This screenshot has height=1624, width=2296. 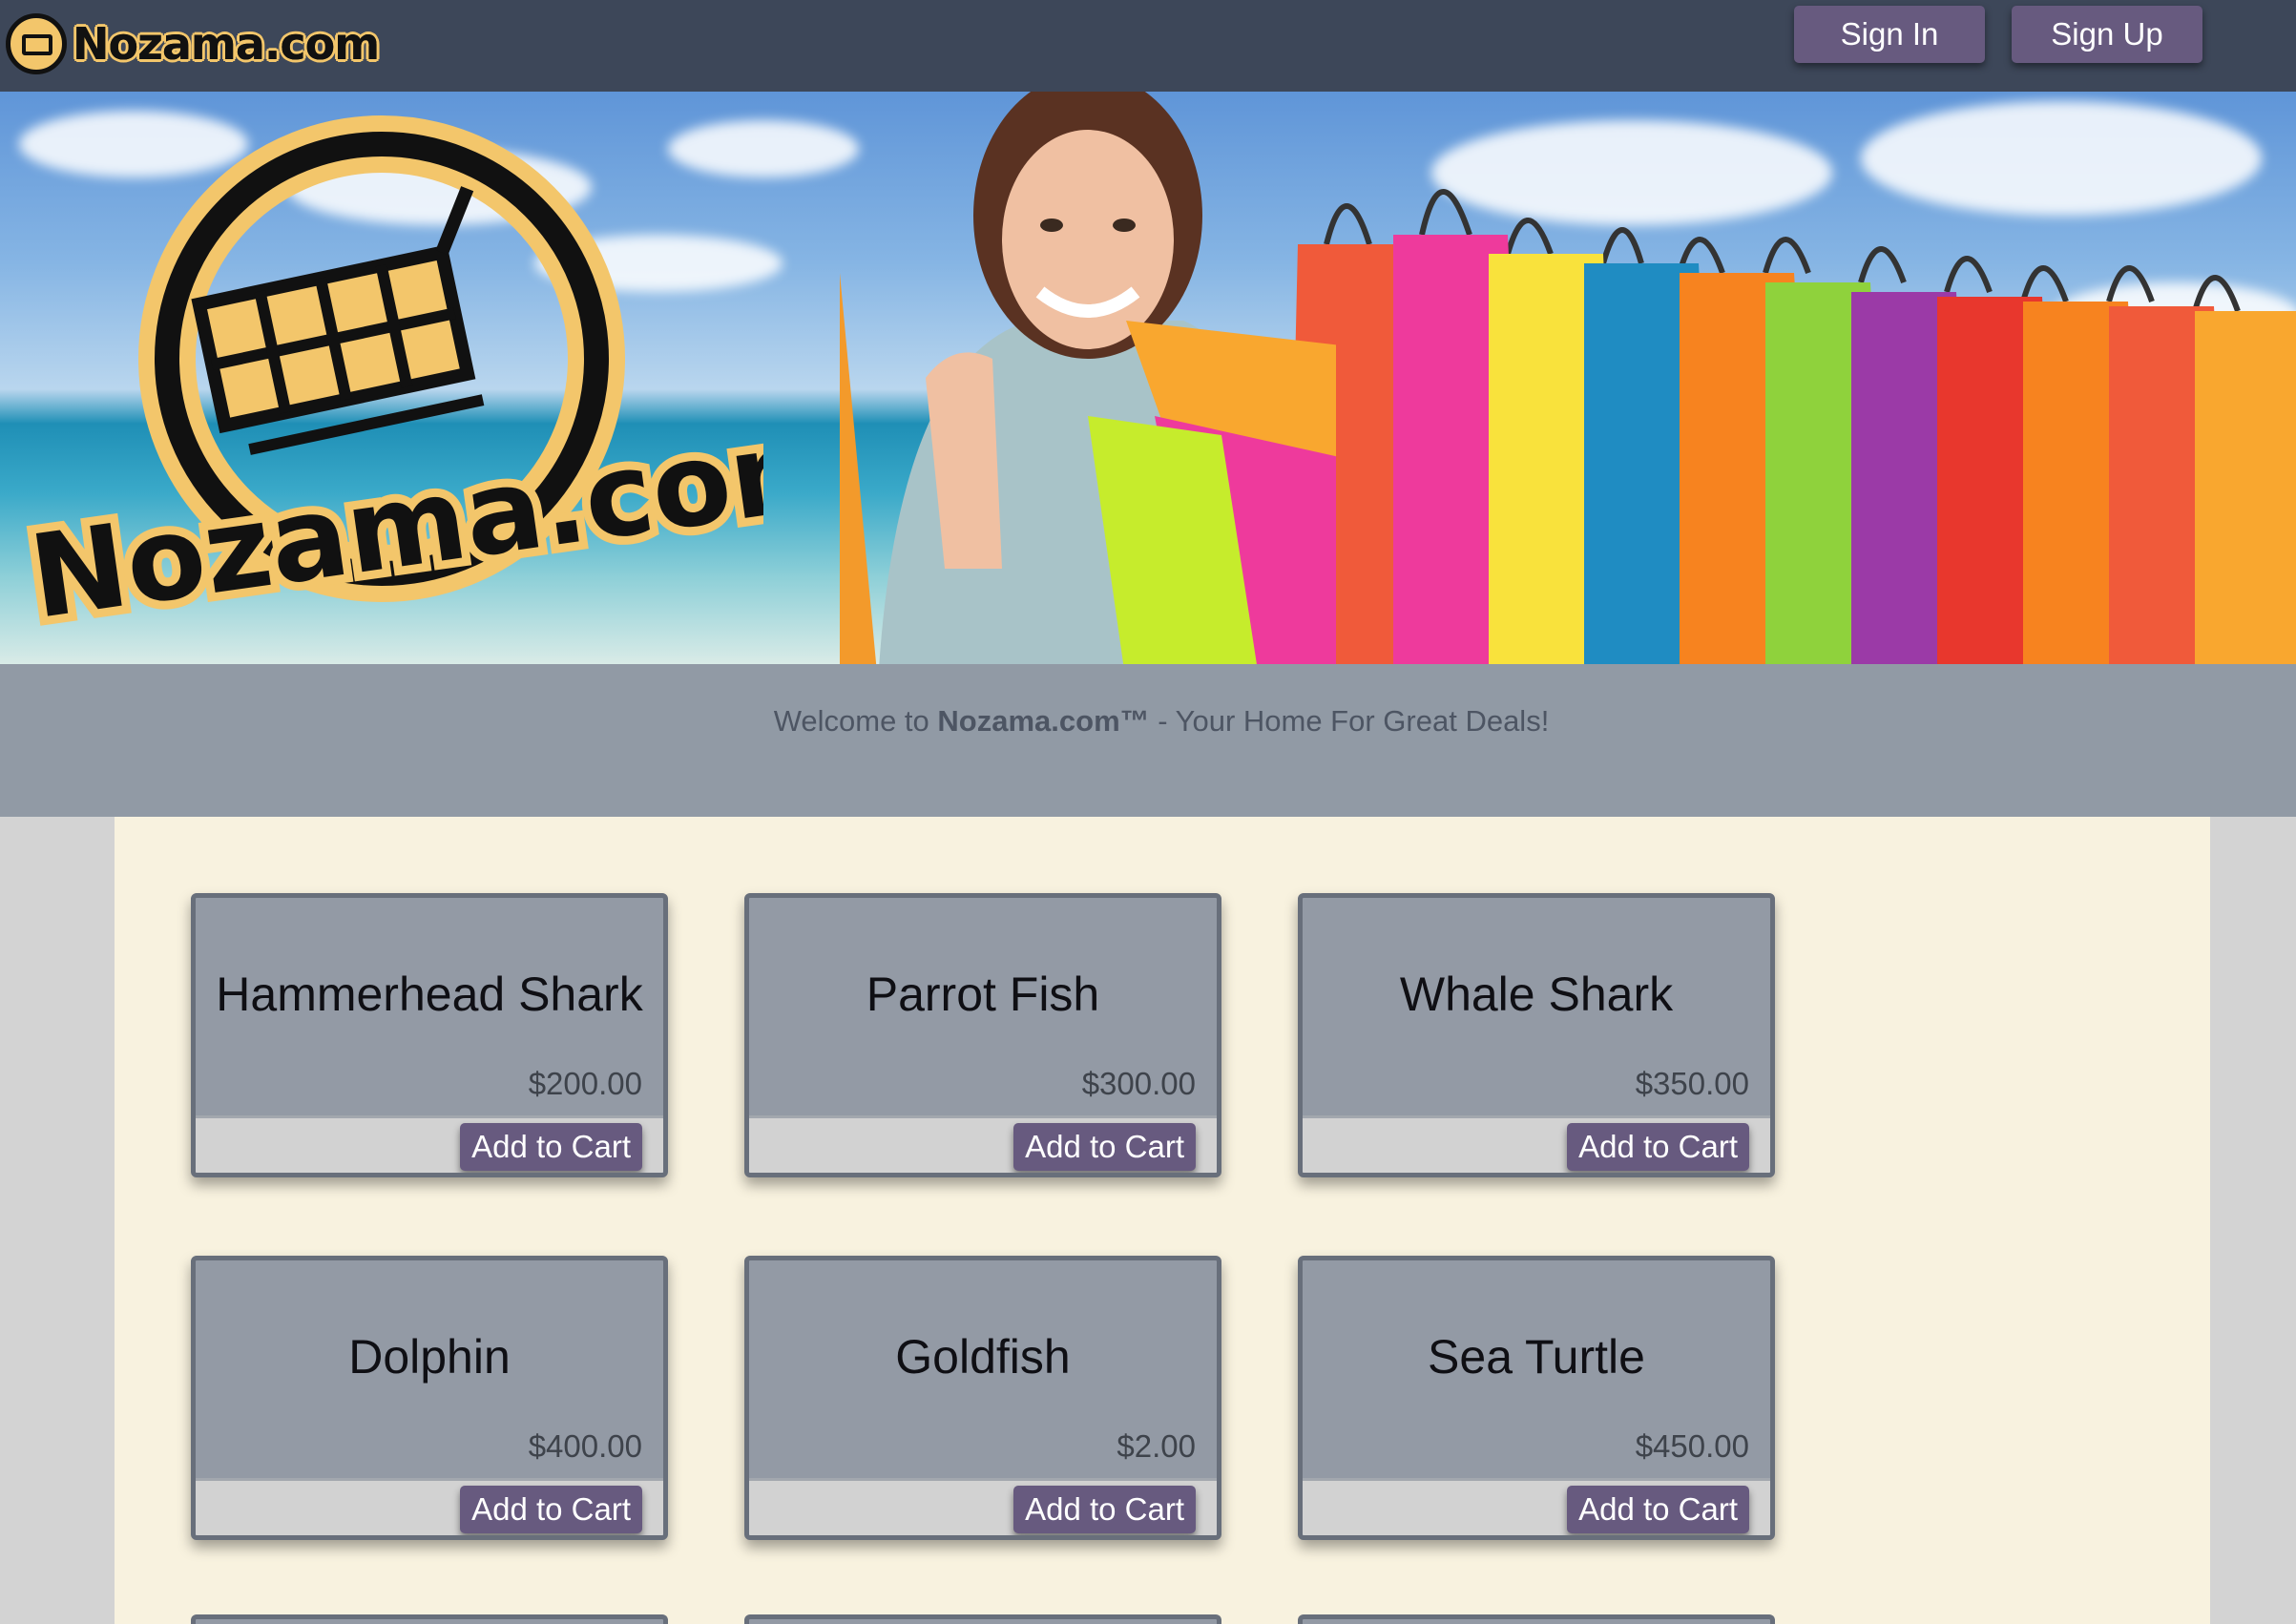 I want to click on top-navbar: Nozama.com Sign In Sign Up, so click(x=1148, y=46).